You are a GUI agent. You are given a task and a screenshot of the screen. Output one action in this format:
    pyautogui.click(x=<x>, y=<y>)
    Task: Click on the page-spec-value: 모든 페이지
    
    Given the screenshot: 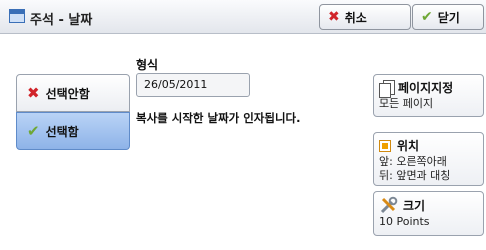 What is the action you would take?
    pyautogui.click(x=406, y=103)
    